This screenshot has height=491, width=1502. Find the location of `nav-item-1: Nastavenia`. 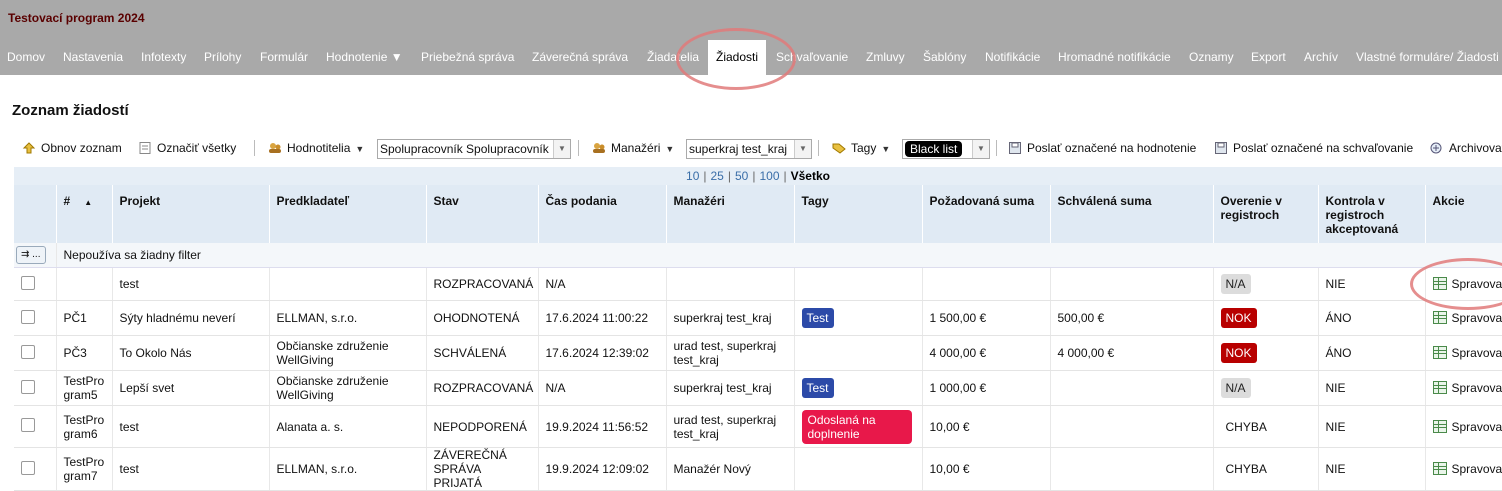

nav-item-1: Nastavenia is located at coordinates (93, 57).